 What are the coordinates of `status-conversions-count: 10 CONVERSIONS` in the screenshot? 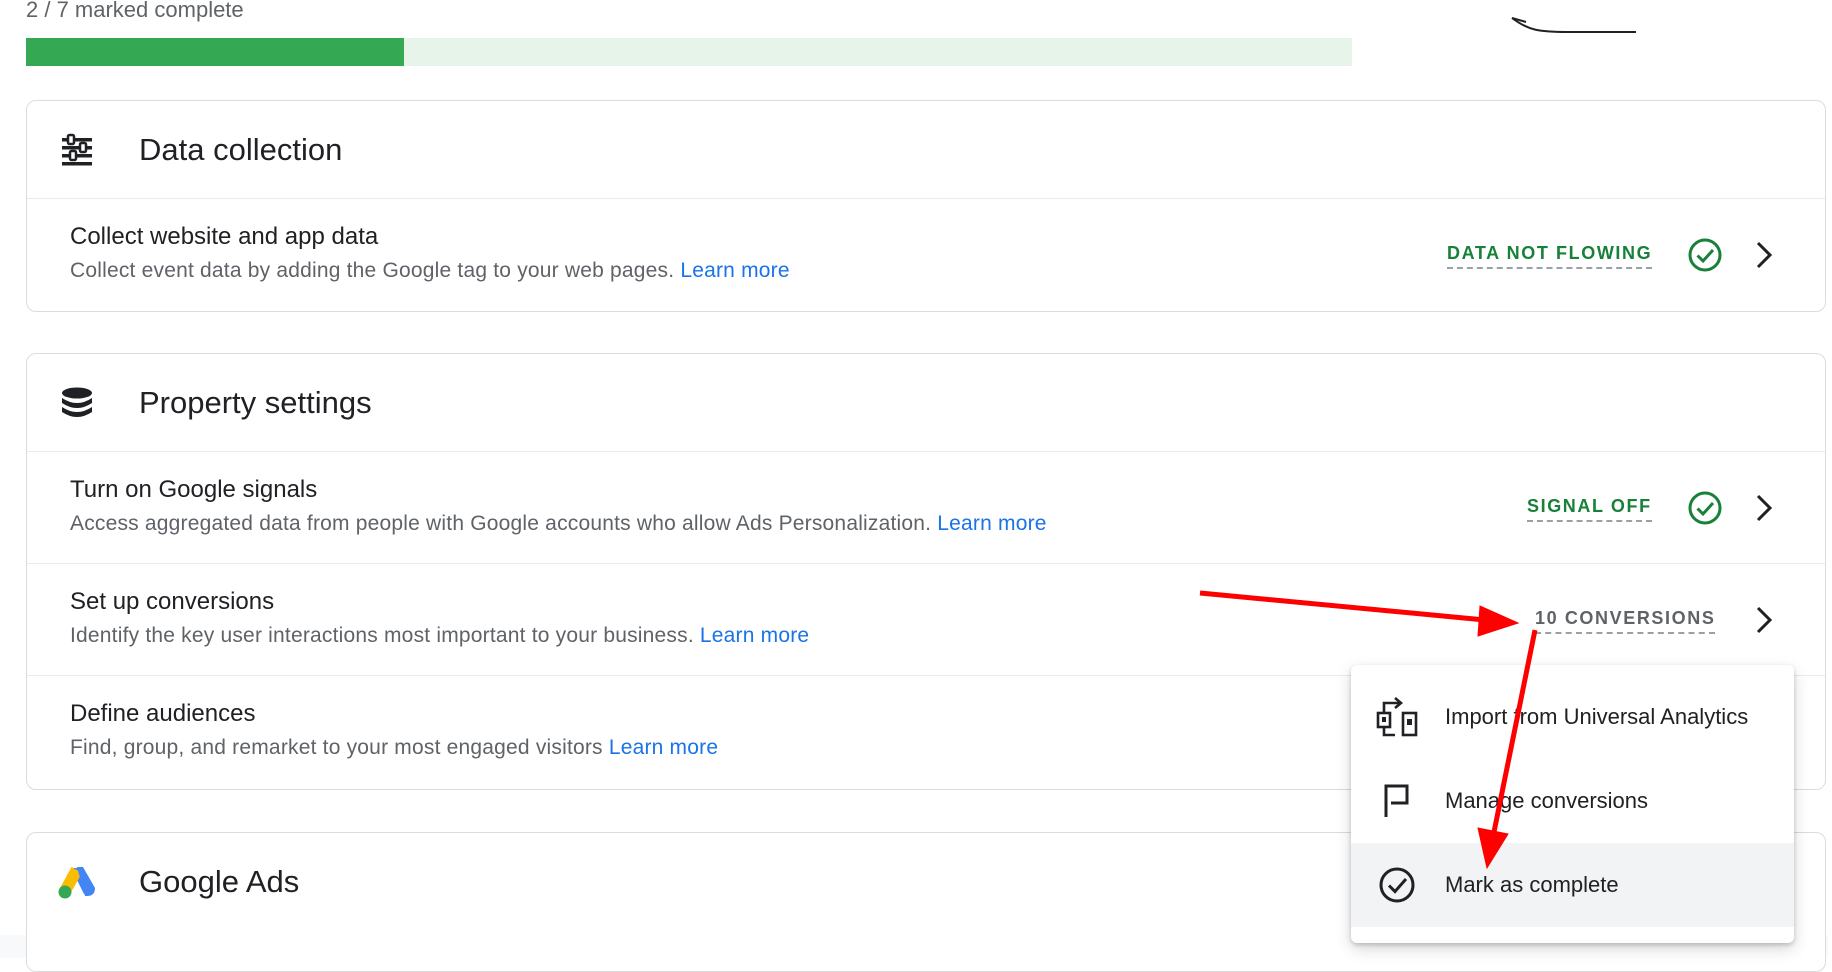 It's located at (1625, 620).